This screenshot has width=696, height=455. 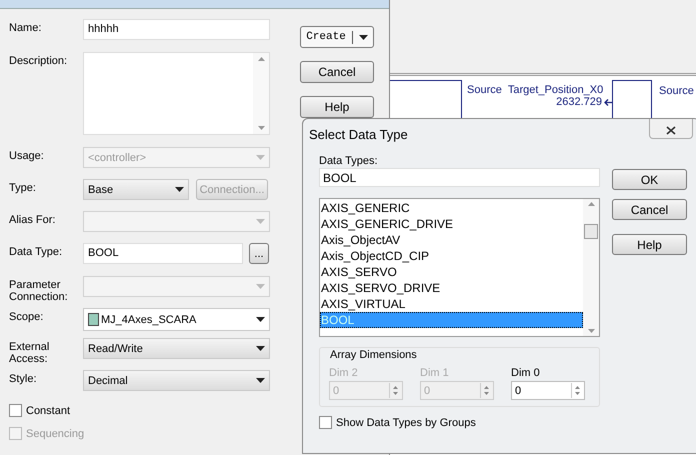 I want to click on field-label: Alias For:, so click(x=32, y=219).